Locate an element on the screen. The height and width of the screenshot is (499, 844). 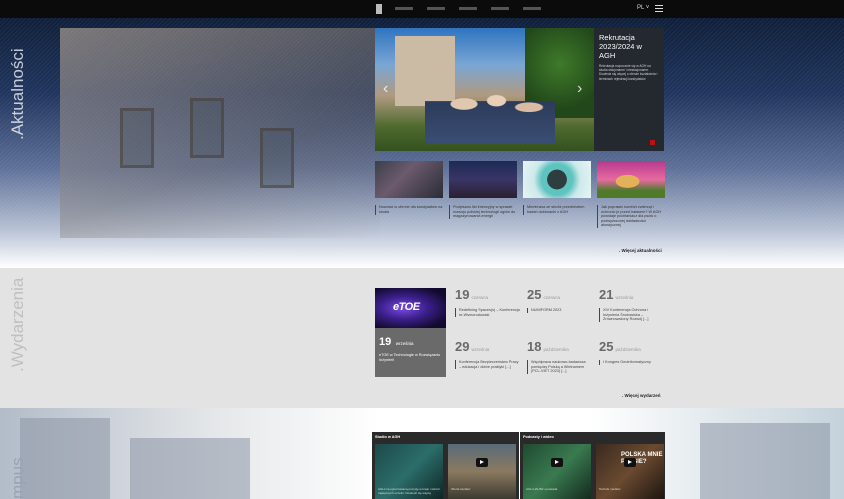
event-title: NUMIFORM 2023 is located at coordinates (546, 310).